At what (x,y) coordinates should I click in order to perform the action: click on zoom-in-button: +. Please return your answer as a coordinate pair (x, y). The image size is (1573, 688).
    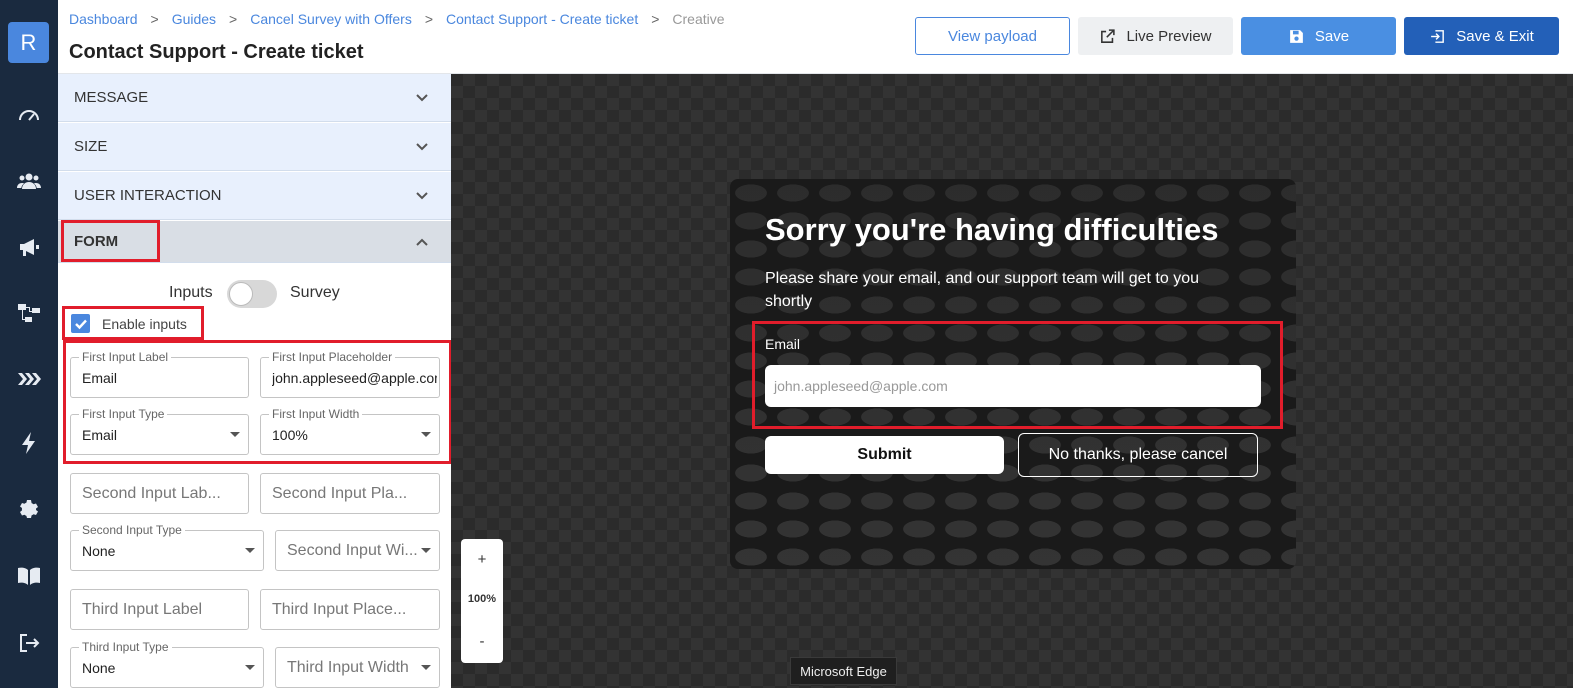
    Looking at the image, I should click on (482, 559).